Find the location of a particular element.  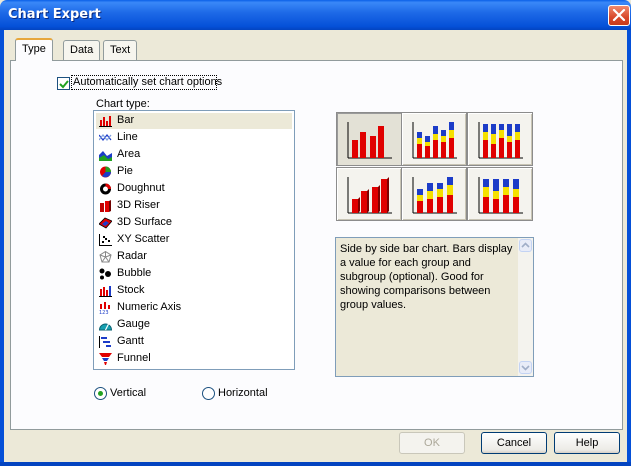

list-item-label: Line is located at coordinates (127, 137).